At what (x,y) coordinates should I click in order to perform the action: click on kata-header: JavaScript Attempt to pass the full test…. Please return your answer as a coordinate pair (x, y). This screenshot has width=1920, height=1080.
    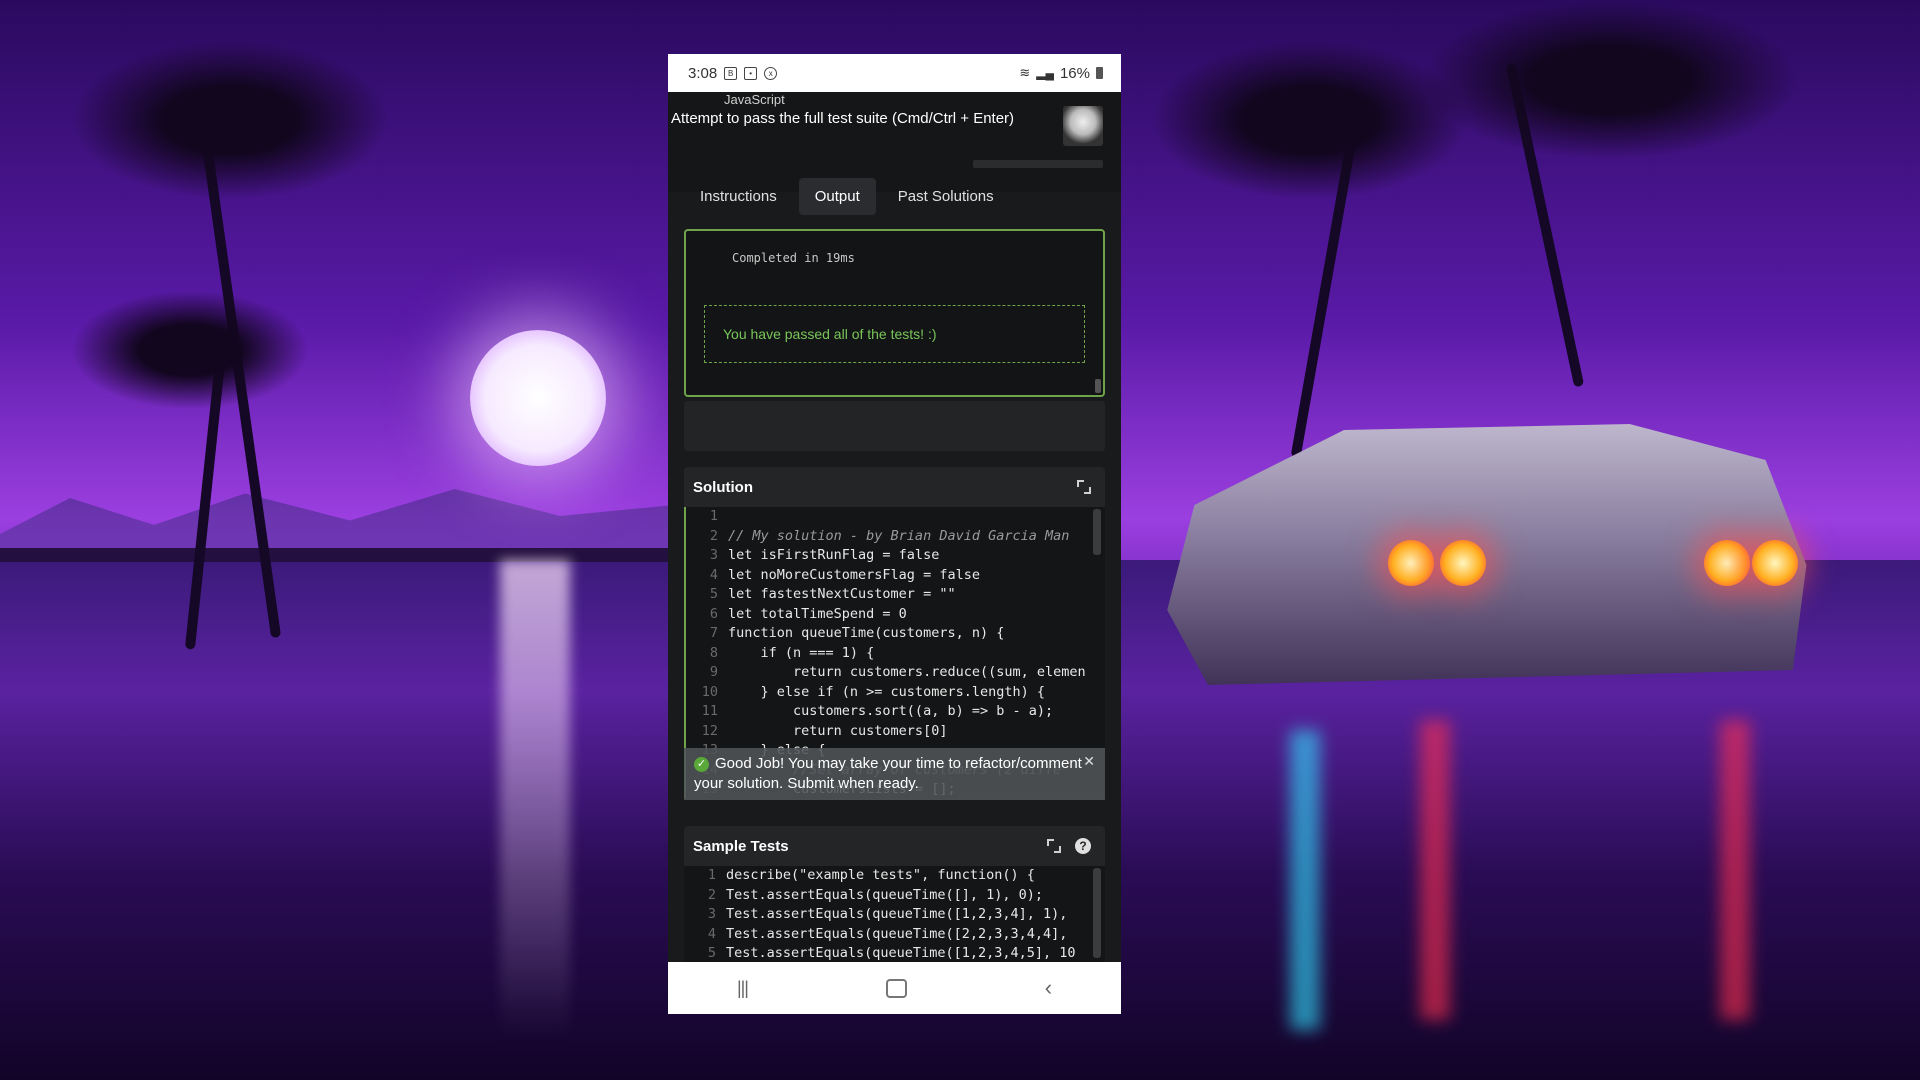
    Looking at the image, I should click on (894, 142).